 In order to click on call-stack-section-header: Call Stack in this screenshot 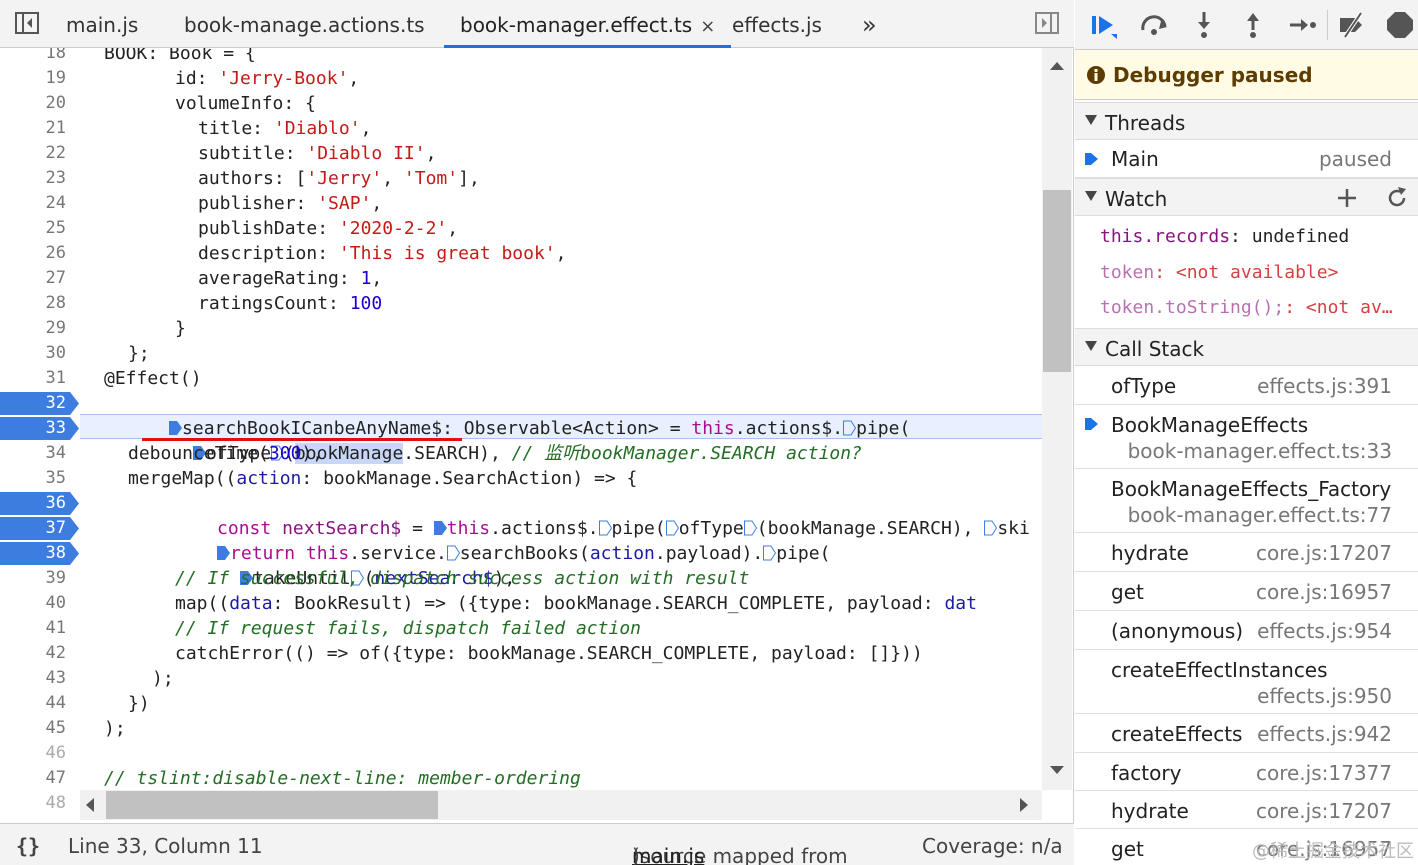, I will do `click(1246, 347)`.